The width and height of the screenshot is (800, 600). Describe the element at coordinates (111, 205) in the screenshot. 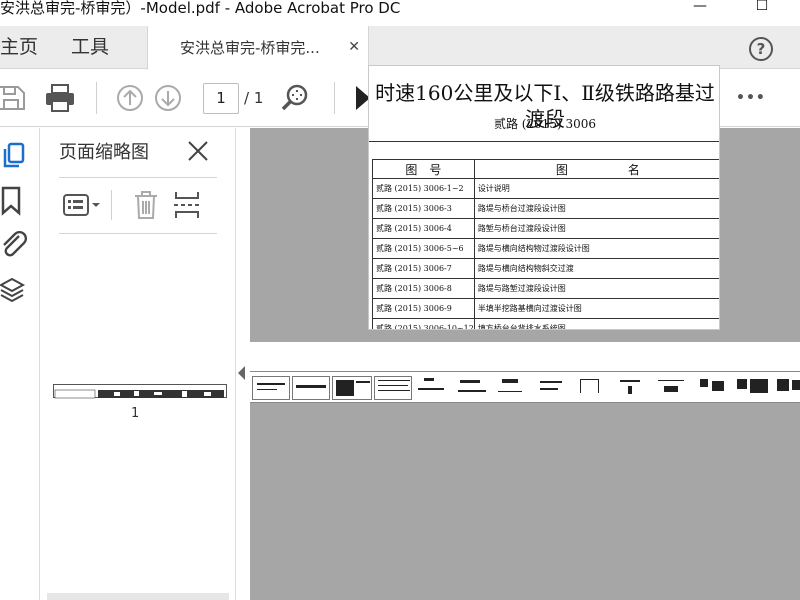

I see `panel-toolbar-separator` at that location.